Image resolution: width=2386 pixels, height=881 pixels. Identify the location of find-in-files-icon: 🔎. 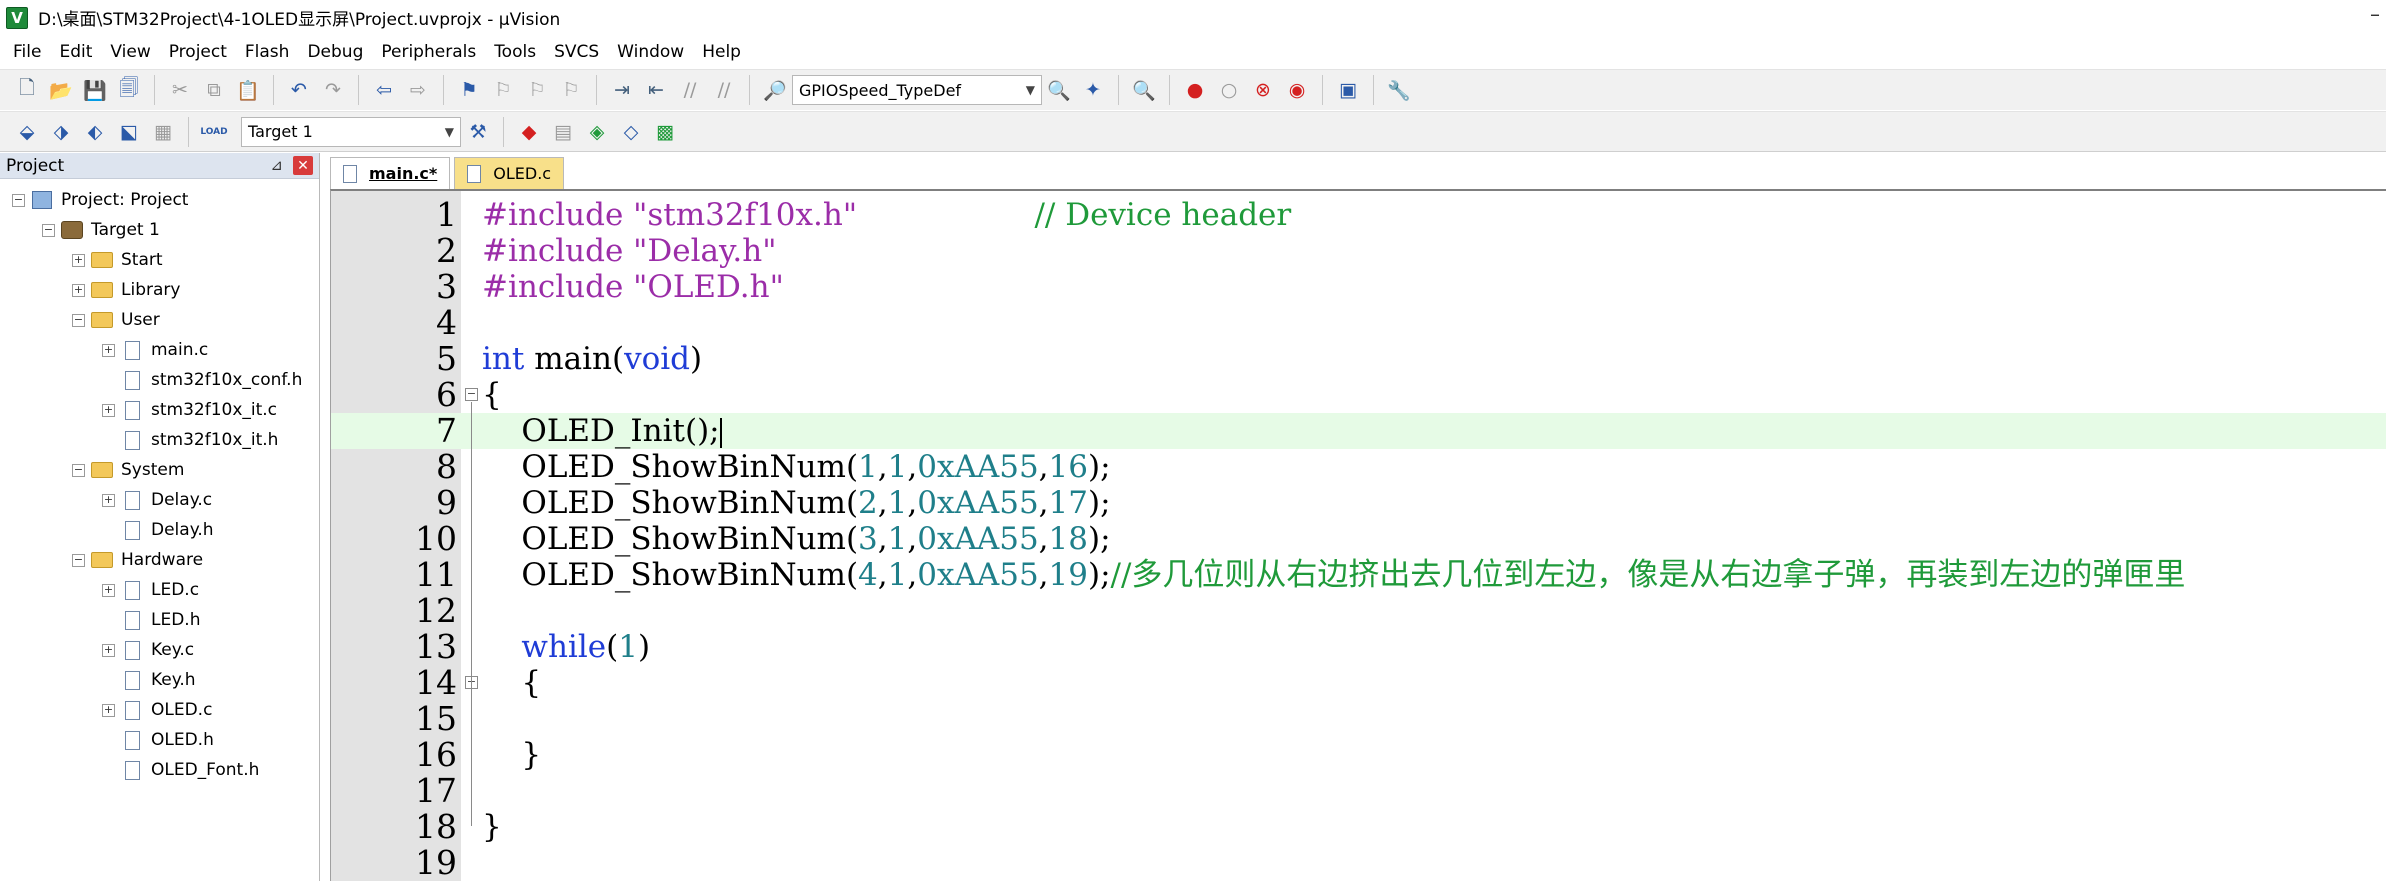
(775, 90).